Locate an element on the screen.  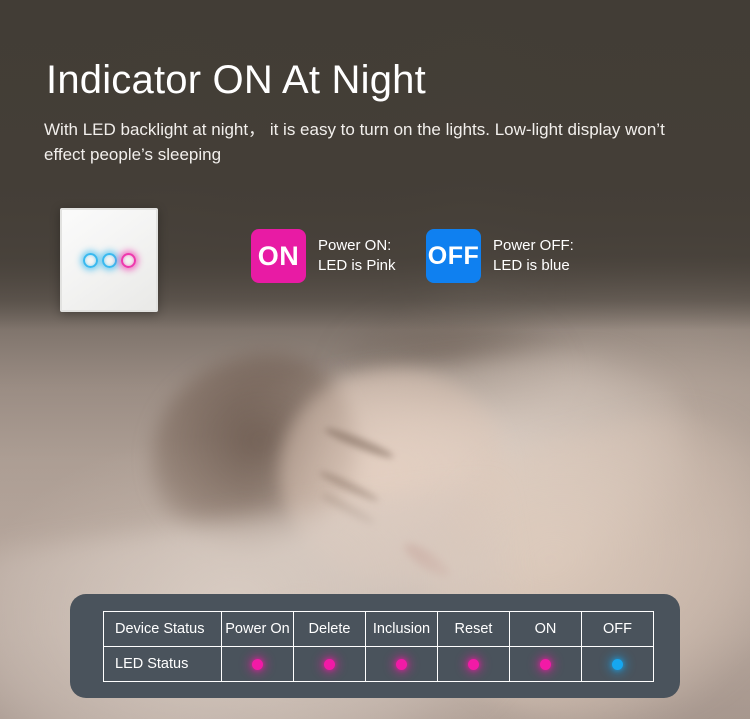
led-cell-on is located at coordinates (545, 664).